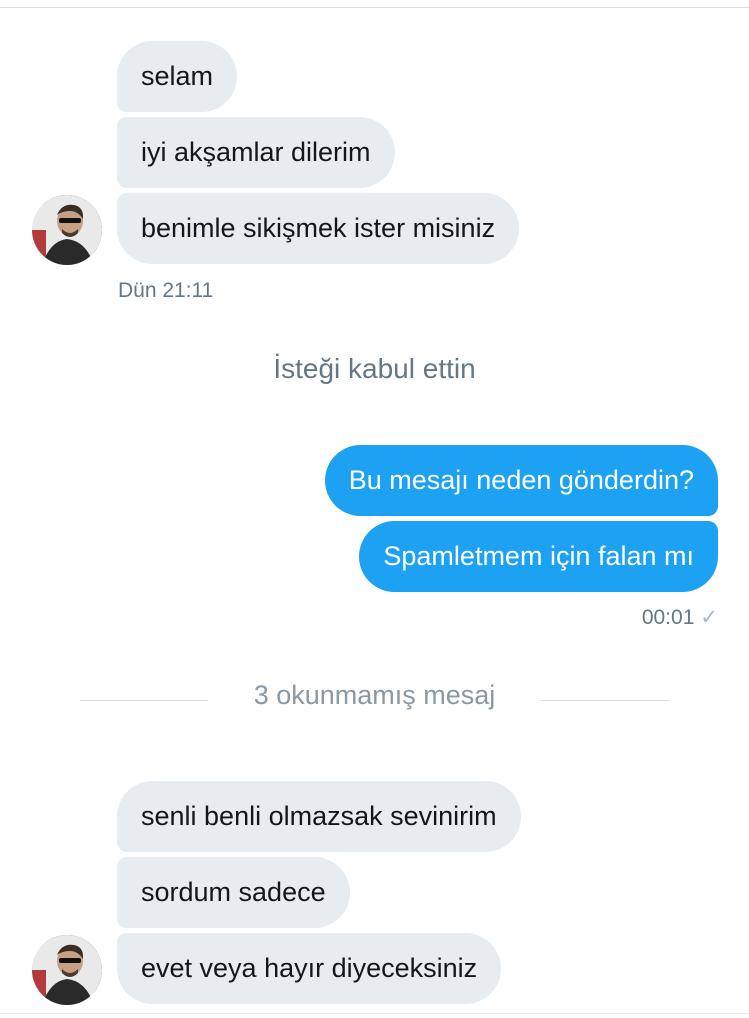 Image resolution: width=749 pixels, height=1018 pixels. Describe the element at coordinates (538, 556) in the screenshot. I see `outgoing-message: Spamletmem için falan mı` at that location.